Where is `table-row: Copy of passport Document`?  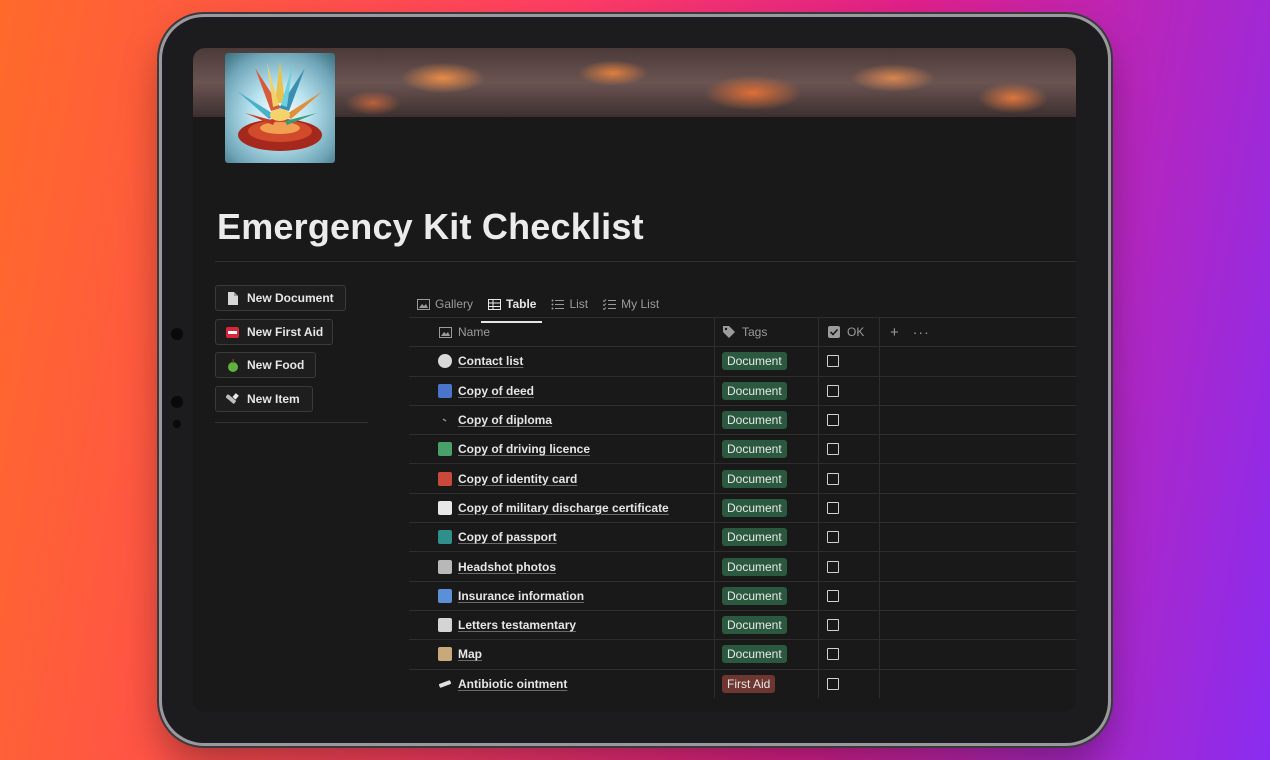 table-row: Copy of passport Document is located at coordinates (742, 537).